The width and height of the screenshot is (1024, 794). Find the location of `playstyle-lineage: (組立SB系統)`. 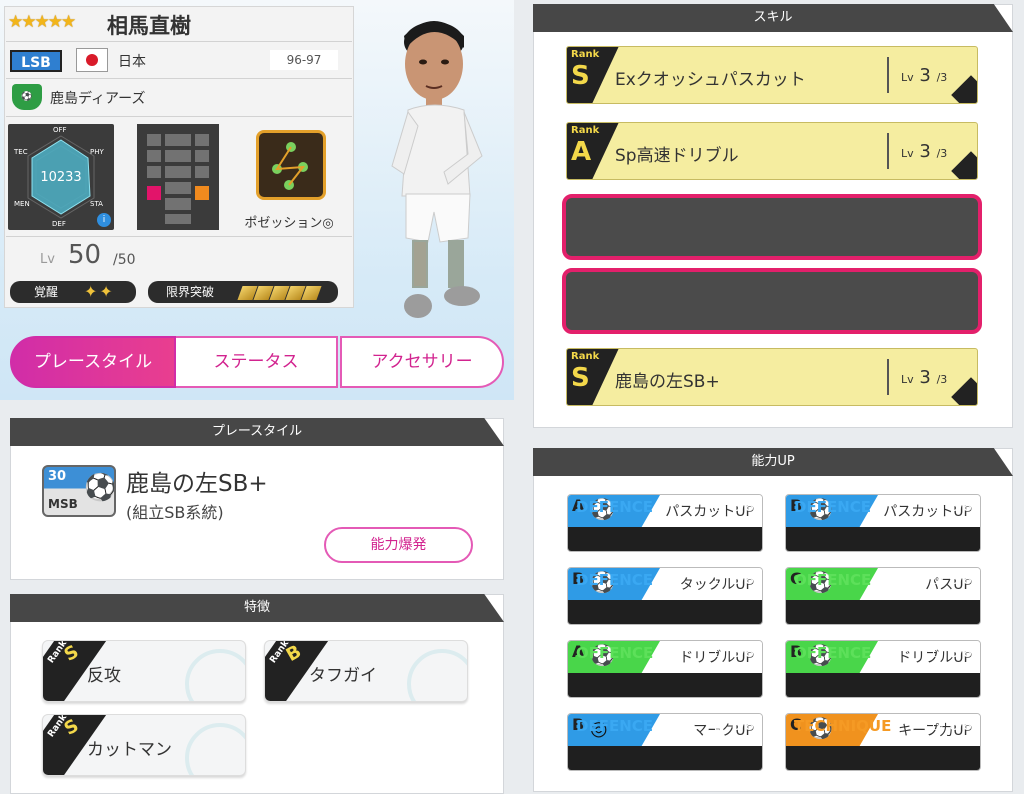

playstyle-lineage: (組立SB系統) is located at coordinates (175, 512).